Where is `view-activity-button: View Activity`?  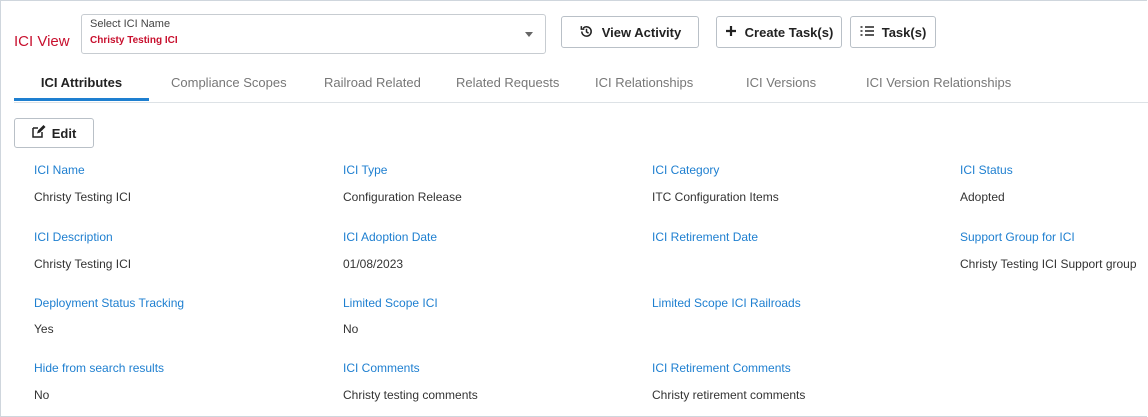
view-activity-button: View Activity is located at coordinates (630, 32).